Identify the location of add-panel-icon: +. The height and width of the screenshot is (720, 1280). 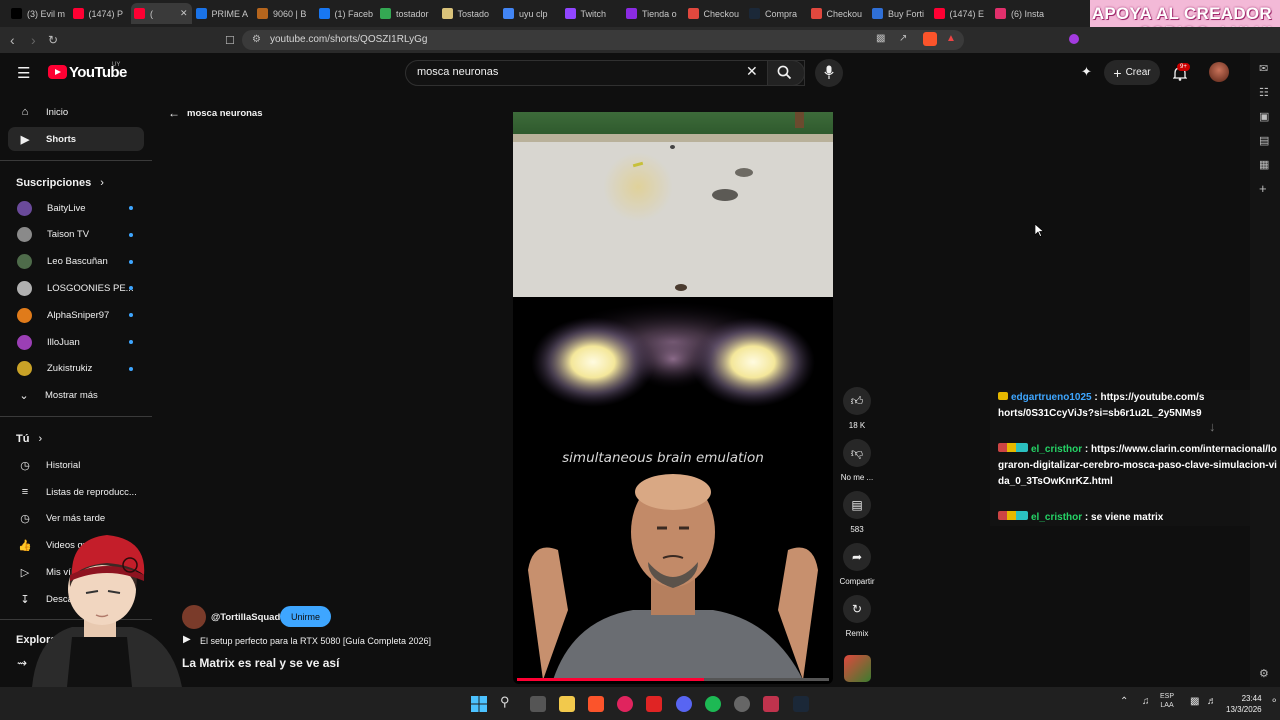
(1263, 188).